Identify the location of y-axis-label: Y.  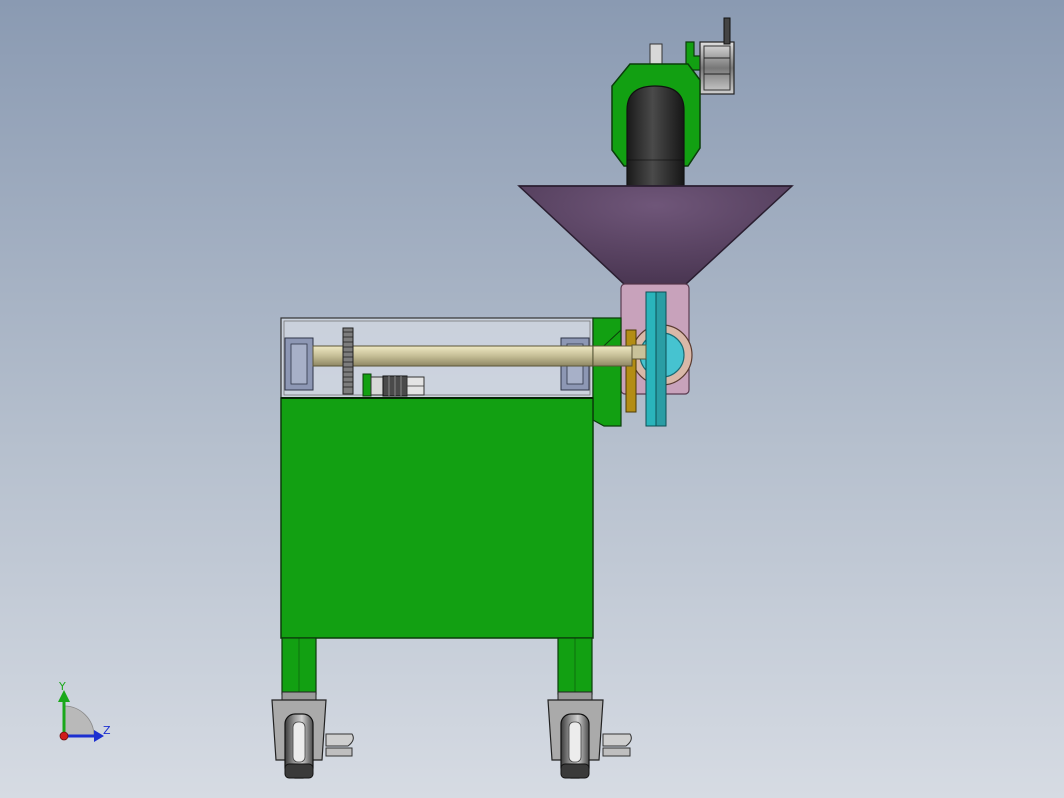
(62, 686).